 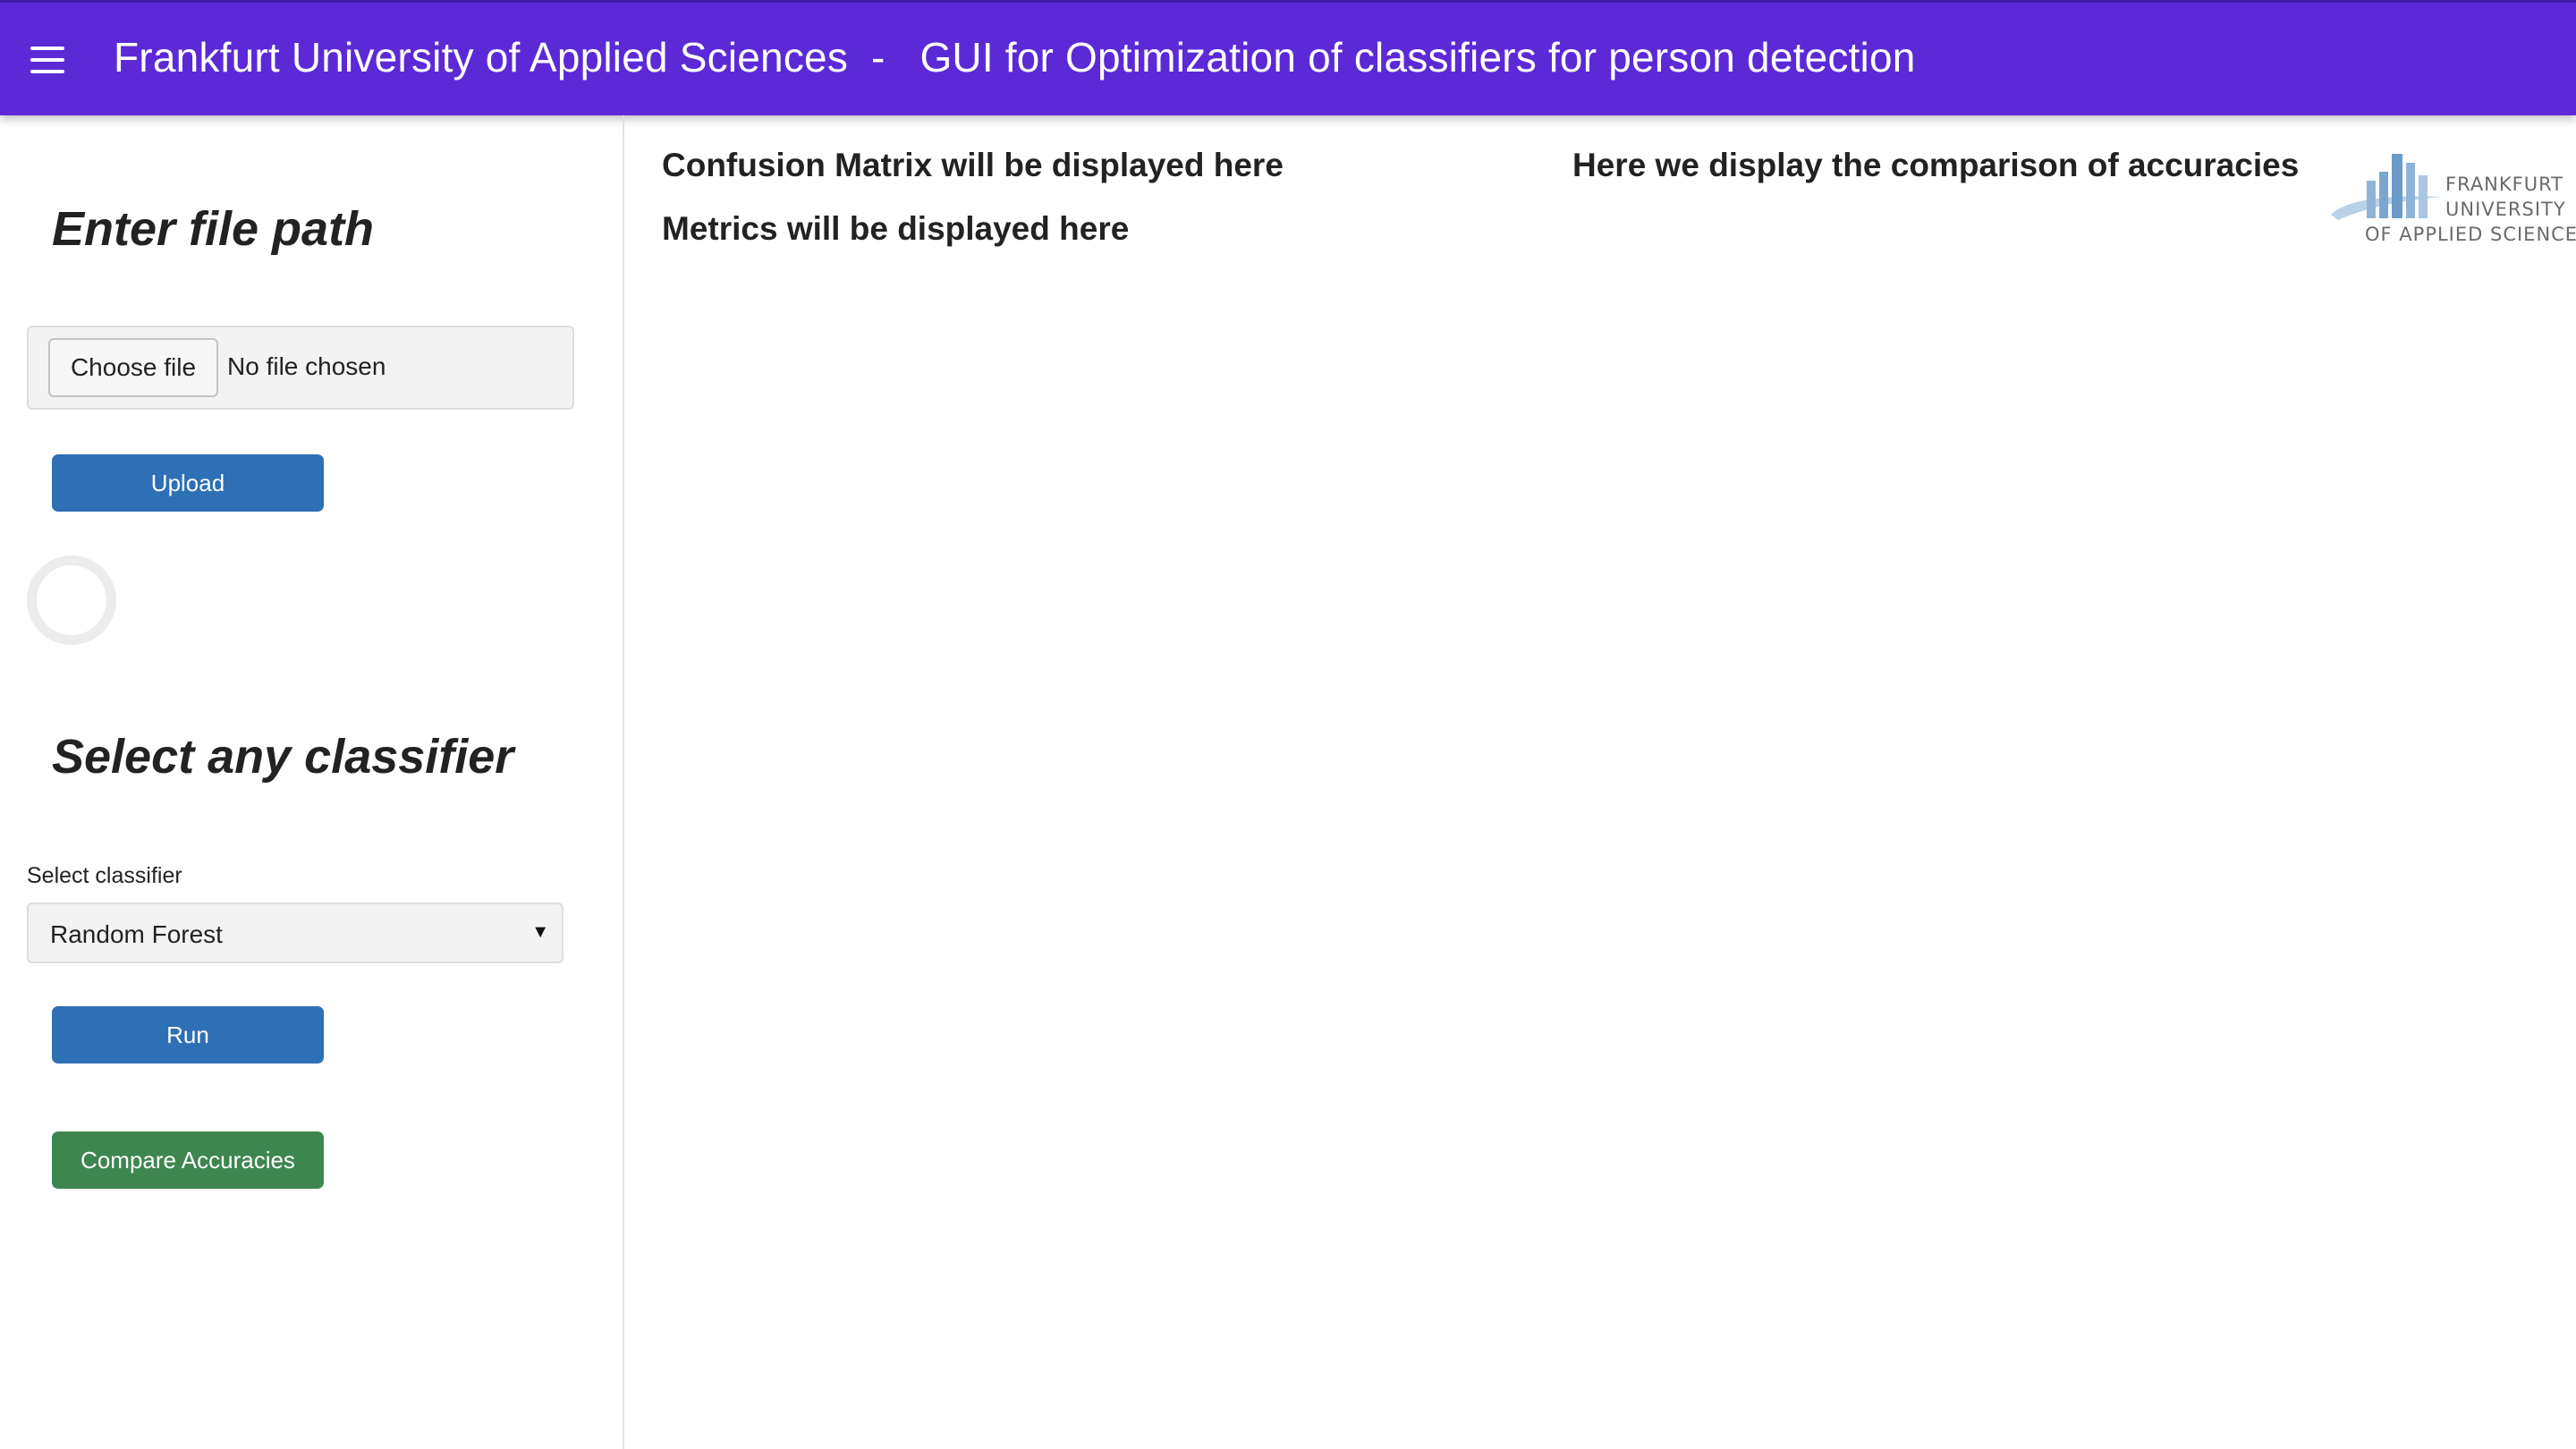 I want to click on logo-line-2: UNIVERSITY, so click(x=2505, y=209).